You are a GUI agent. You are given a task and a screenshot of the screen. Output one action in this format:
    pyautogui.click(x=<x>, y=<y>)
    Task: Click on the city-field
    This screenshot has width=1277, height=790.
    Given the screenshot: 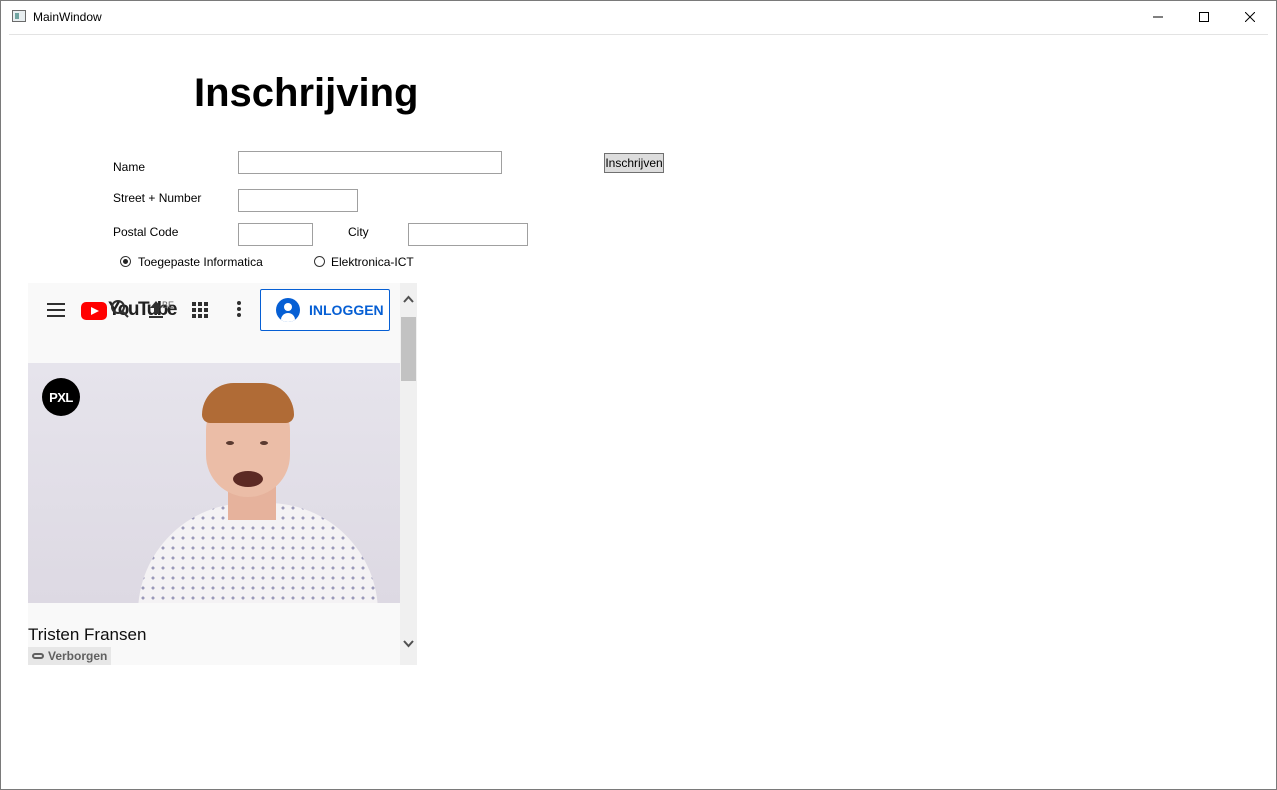 What is the action you would take?
    pyautogui.click(x=468, y=234)
    